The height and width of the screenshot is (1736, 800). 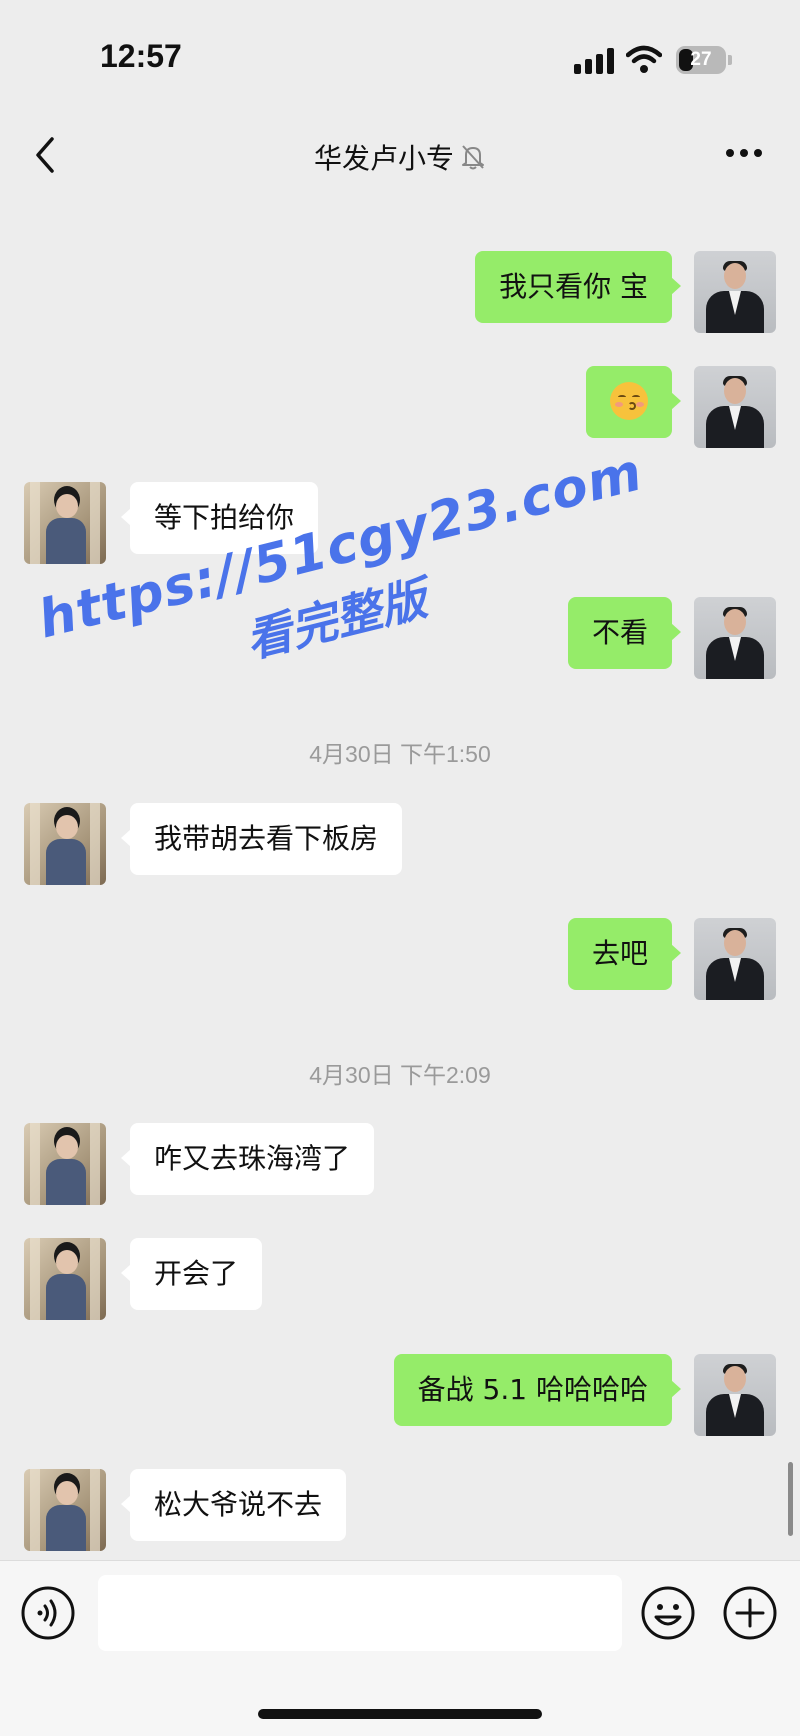 What do you see at coordinates (141, 56) in the screenshot?
I see `status-time: 12:57` at bounding box center [141, 56].